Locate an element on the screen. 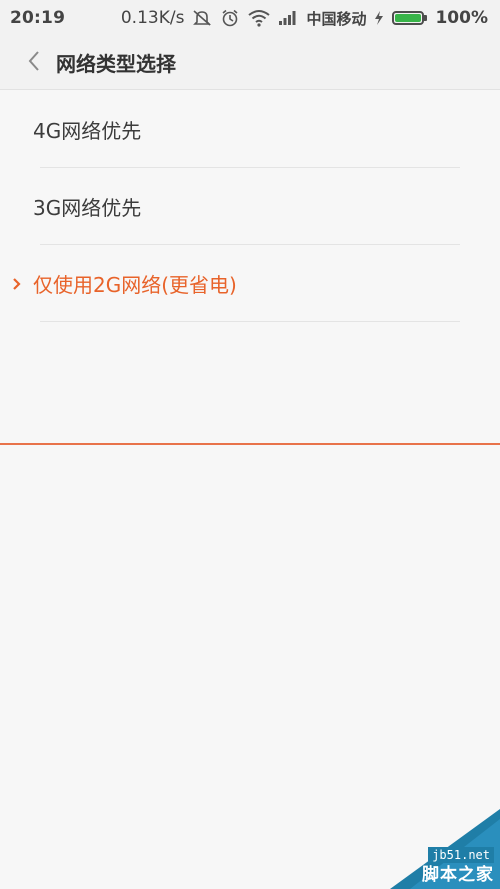 The width and height of the screenshot is (500, 889). back-button is located at coordinates (34, 63).